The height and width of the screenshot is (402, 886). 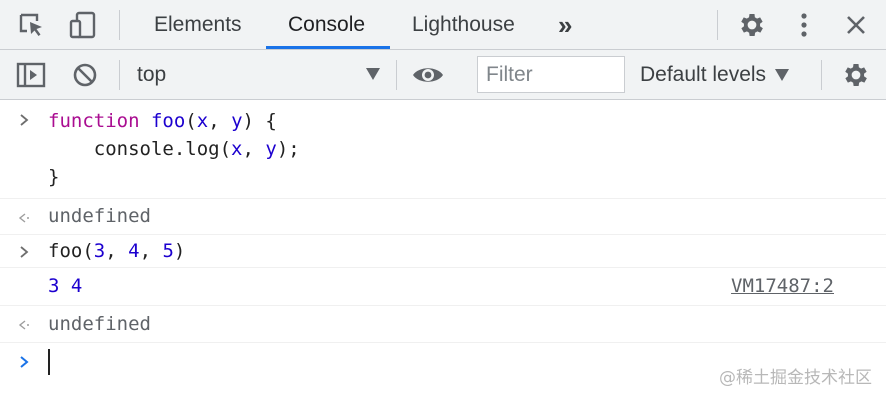 I want to click on arg-token: y, so click(x=271, y=149).